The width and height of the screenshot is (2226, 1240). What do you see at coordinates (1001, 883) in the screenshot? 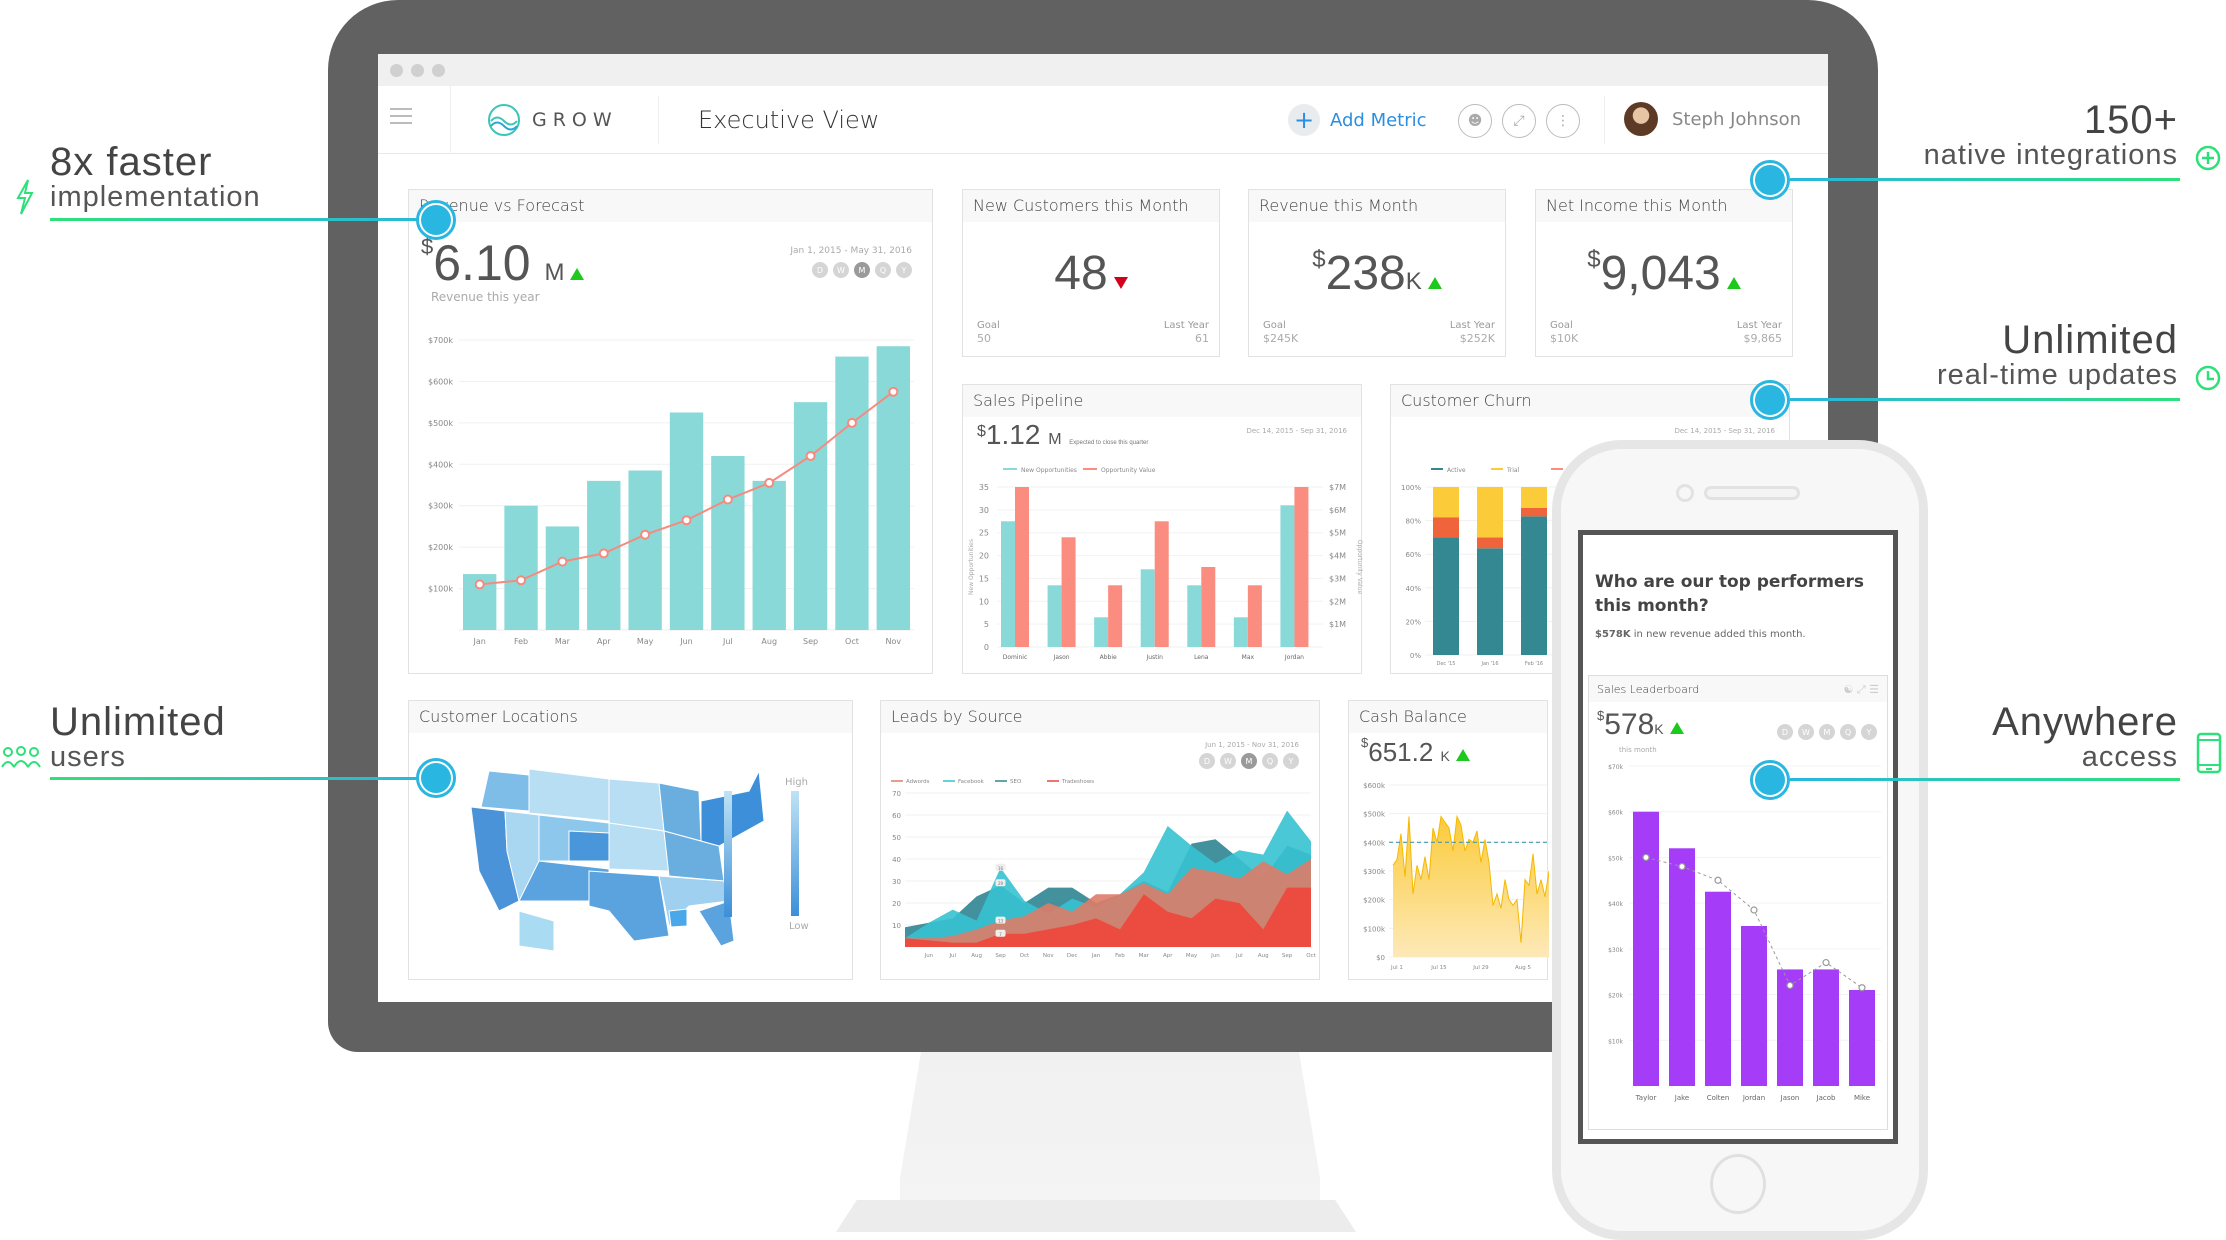
I see `tooltip-label: 29` at bounding box center [1001, 883].